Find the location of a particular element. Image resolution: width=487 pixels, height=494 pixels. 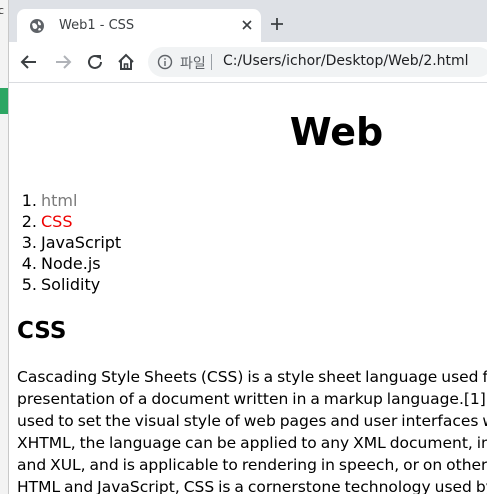

background-window-chip is located at coordinates (4, 101).